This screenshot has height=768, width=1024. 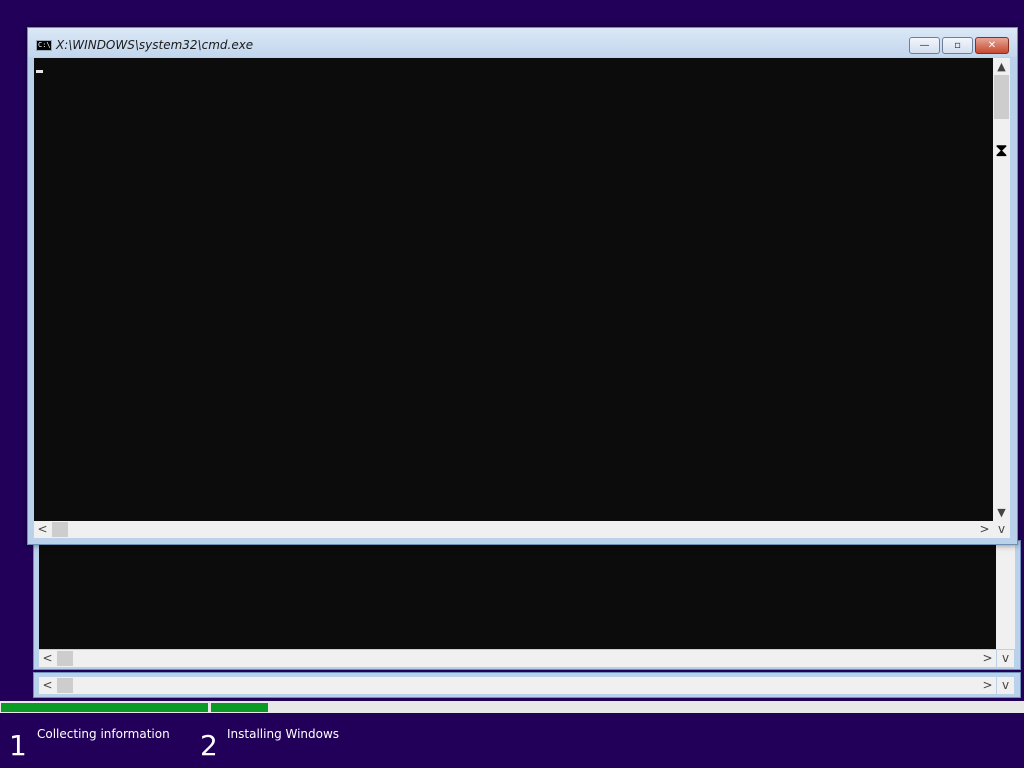 What do you see at coordinates (44, 45) in the screenshot?
I see `console-app-icon: C:\` at bounding box center [44, 45].